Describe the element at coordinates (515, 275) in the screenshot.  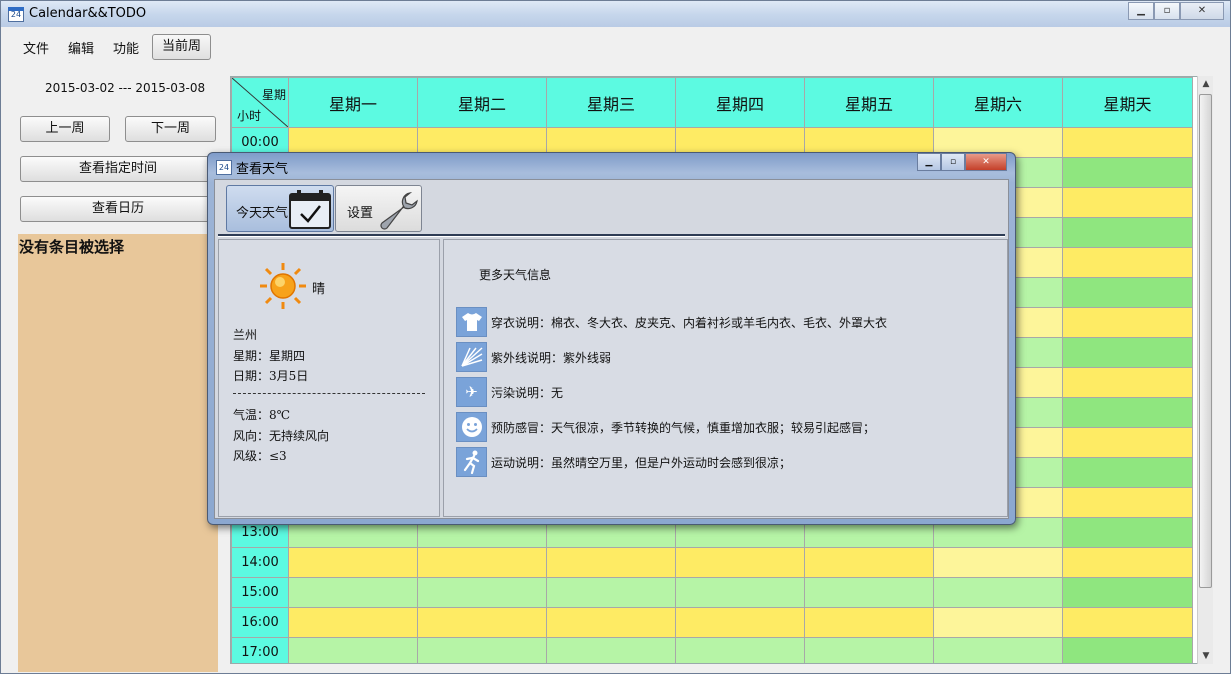
I see `more-info-heading: 更多天气信息` at that location.